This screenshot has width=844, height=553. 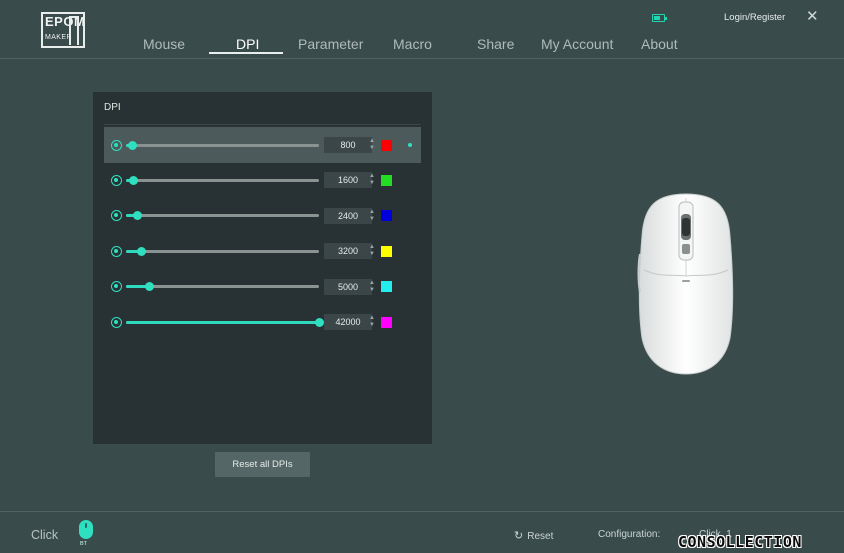 What do you see at coordinates (330, 44) in the screenshot?
I see `tab-parameter: Parameter` at bounding box center [330, 44].